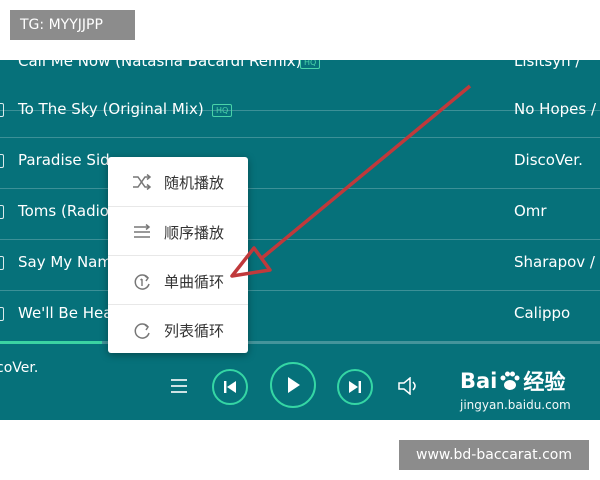  I want to click on arrow-head, so click(251, 262).